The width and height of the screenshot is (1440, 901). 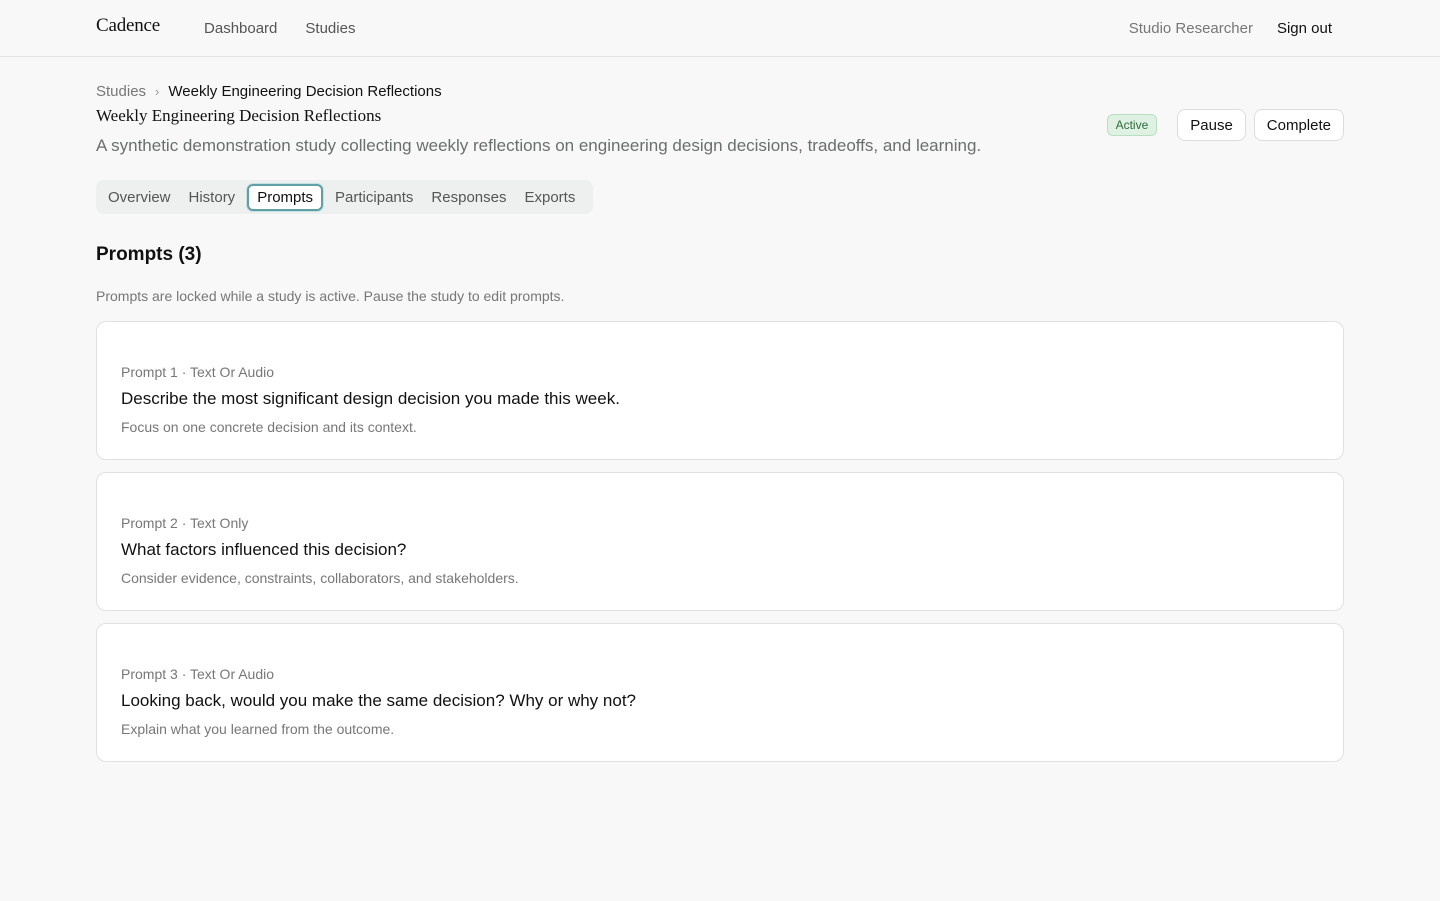 What do you see at coordinates (1298, 125) in the screenshot?
I see `complete-button: Complete` at bounding box center [1298, 125].